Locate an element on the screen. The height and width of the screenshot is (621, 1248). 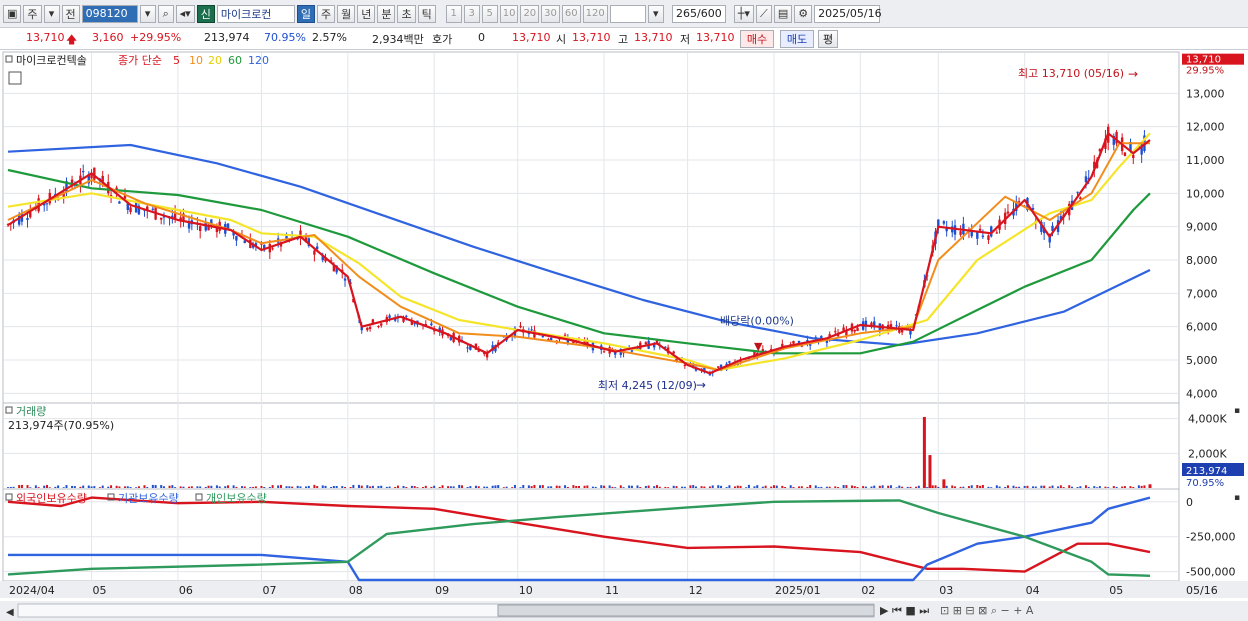
chart-menu-icon is located at coordinates (15, 78).